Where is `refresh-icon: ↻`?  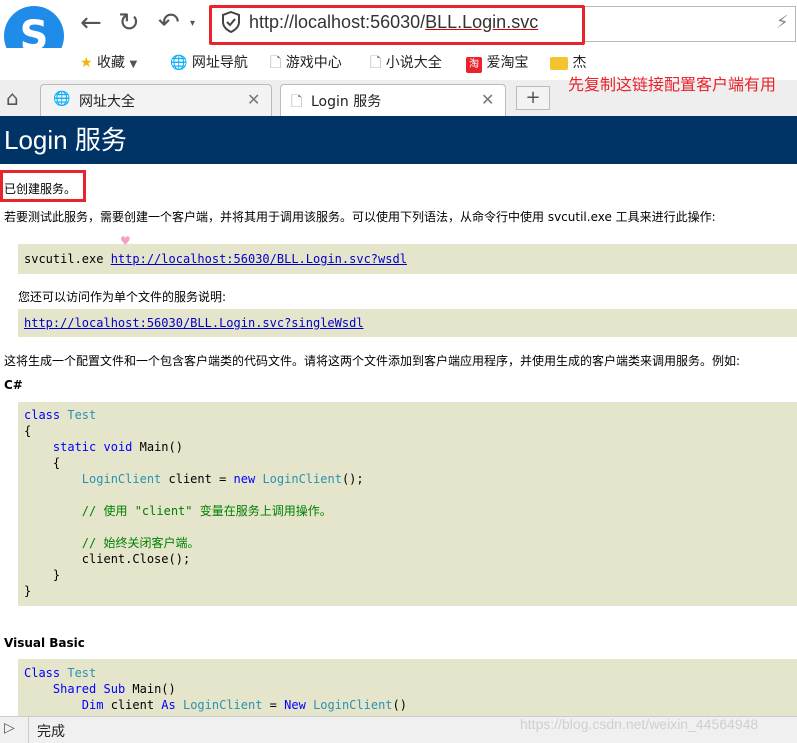
refresh-icon: ↻ is located at coordinates (129, 23).